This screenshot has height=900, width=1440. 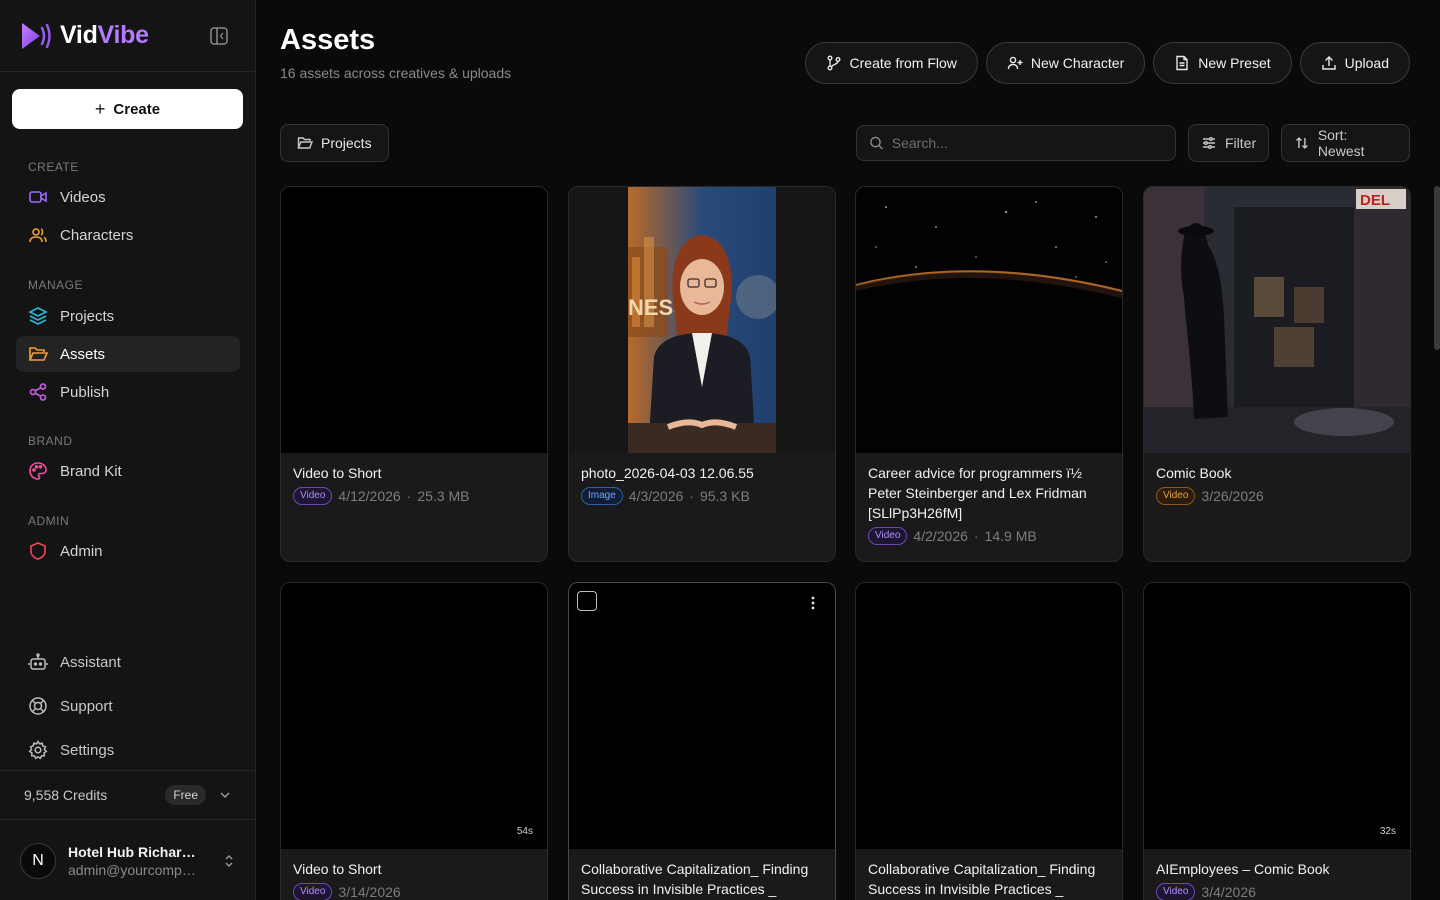 I want to click on sidebar-item-label: Projects, so click(x=87, y=316).